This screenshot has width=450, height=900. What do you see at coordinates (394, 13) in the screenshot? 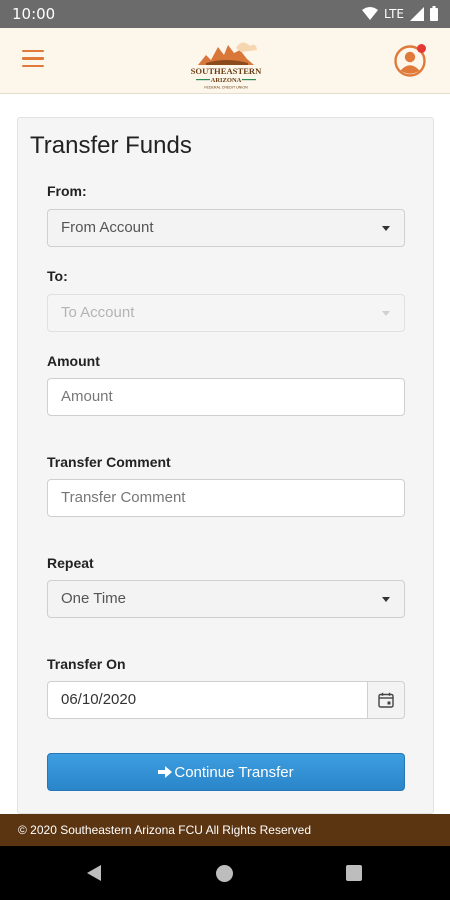
I see `network-type: LTE` at bounding box center [394, 13].